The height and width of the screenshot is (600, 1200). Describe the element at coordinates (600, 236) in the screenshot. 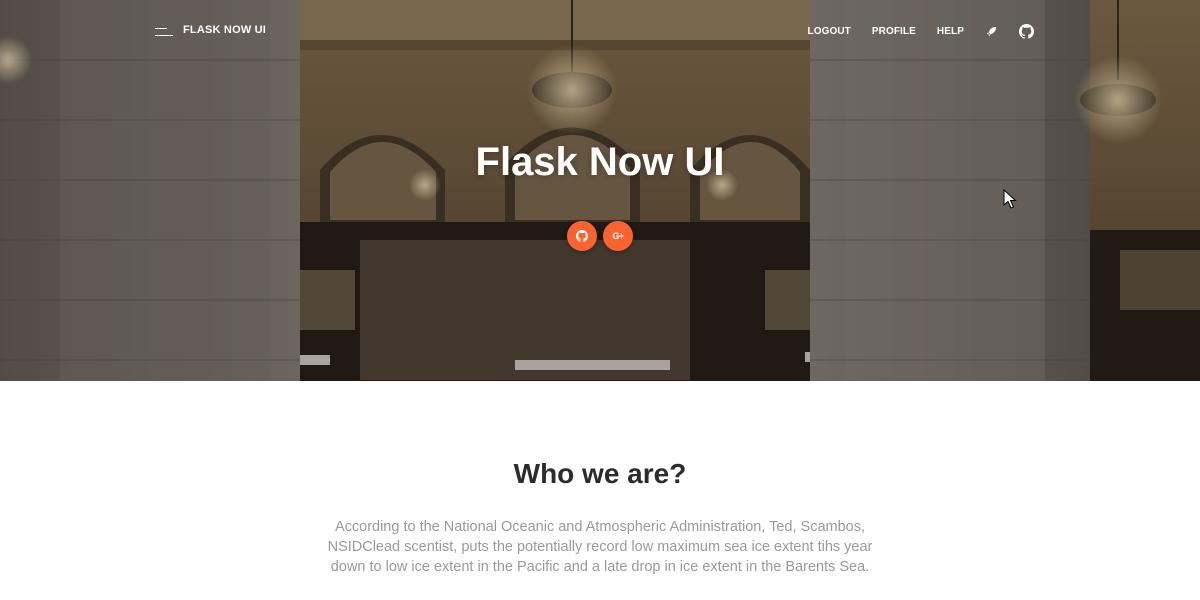

I see `hero-social-buttons: G+` at that location.